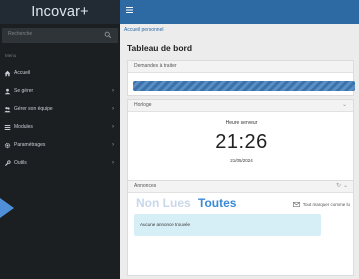 This screenshot has height=279, width=359. Describe the element at coordinates (240, 187) in the screenshot. I see `panel-header: Annonces ↻ ⌄` at that location.